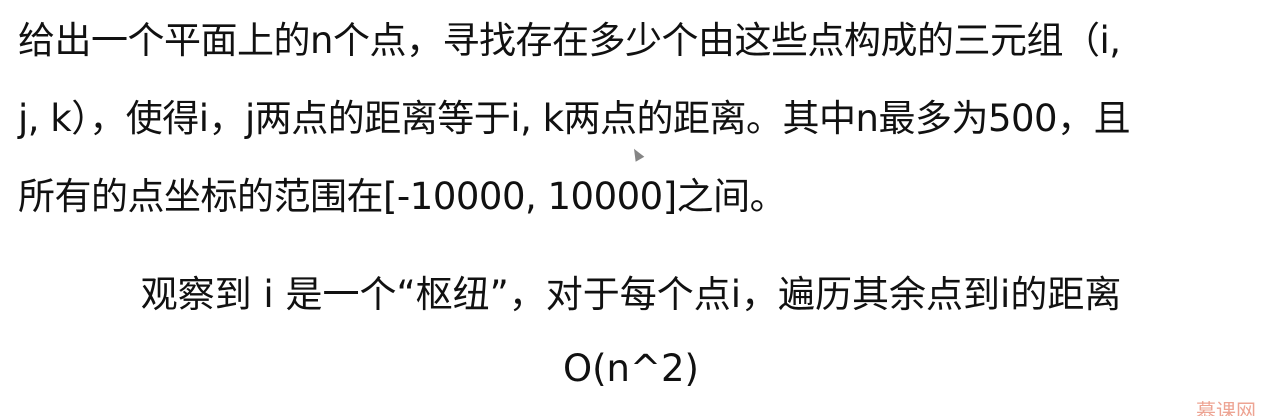 Image resolution: width=1262 pixels, height=416 pixels. Describe the element at coordinates (631, 294) in the screenshot. I see `observation-insight: 观察到 i 是一个“枢纽”，对于每个点i，遍历其余点到i的距离` at that location.